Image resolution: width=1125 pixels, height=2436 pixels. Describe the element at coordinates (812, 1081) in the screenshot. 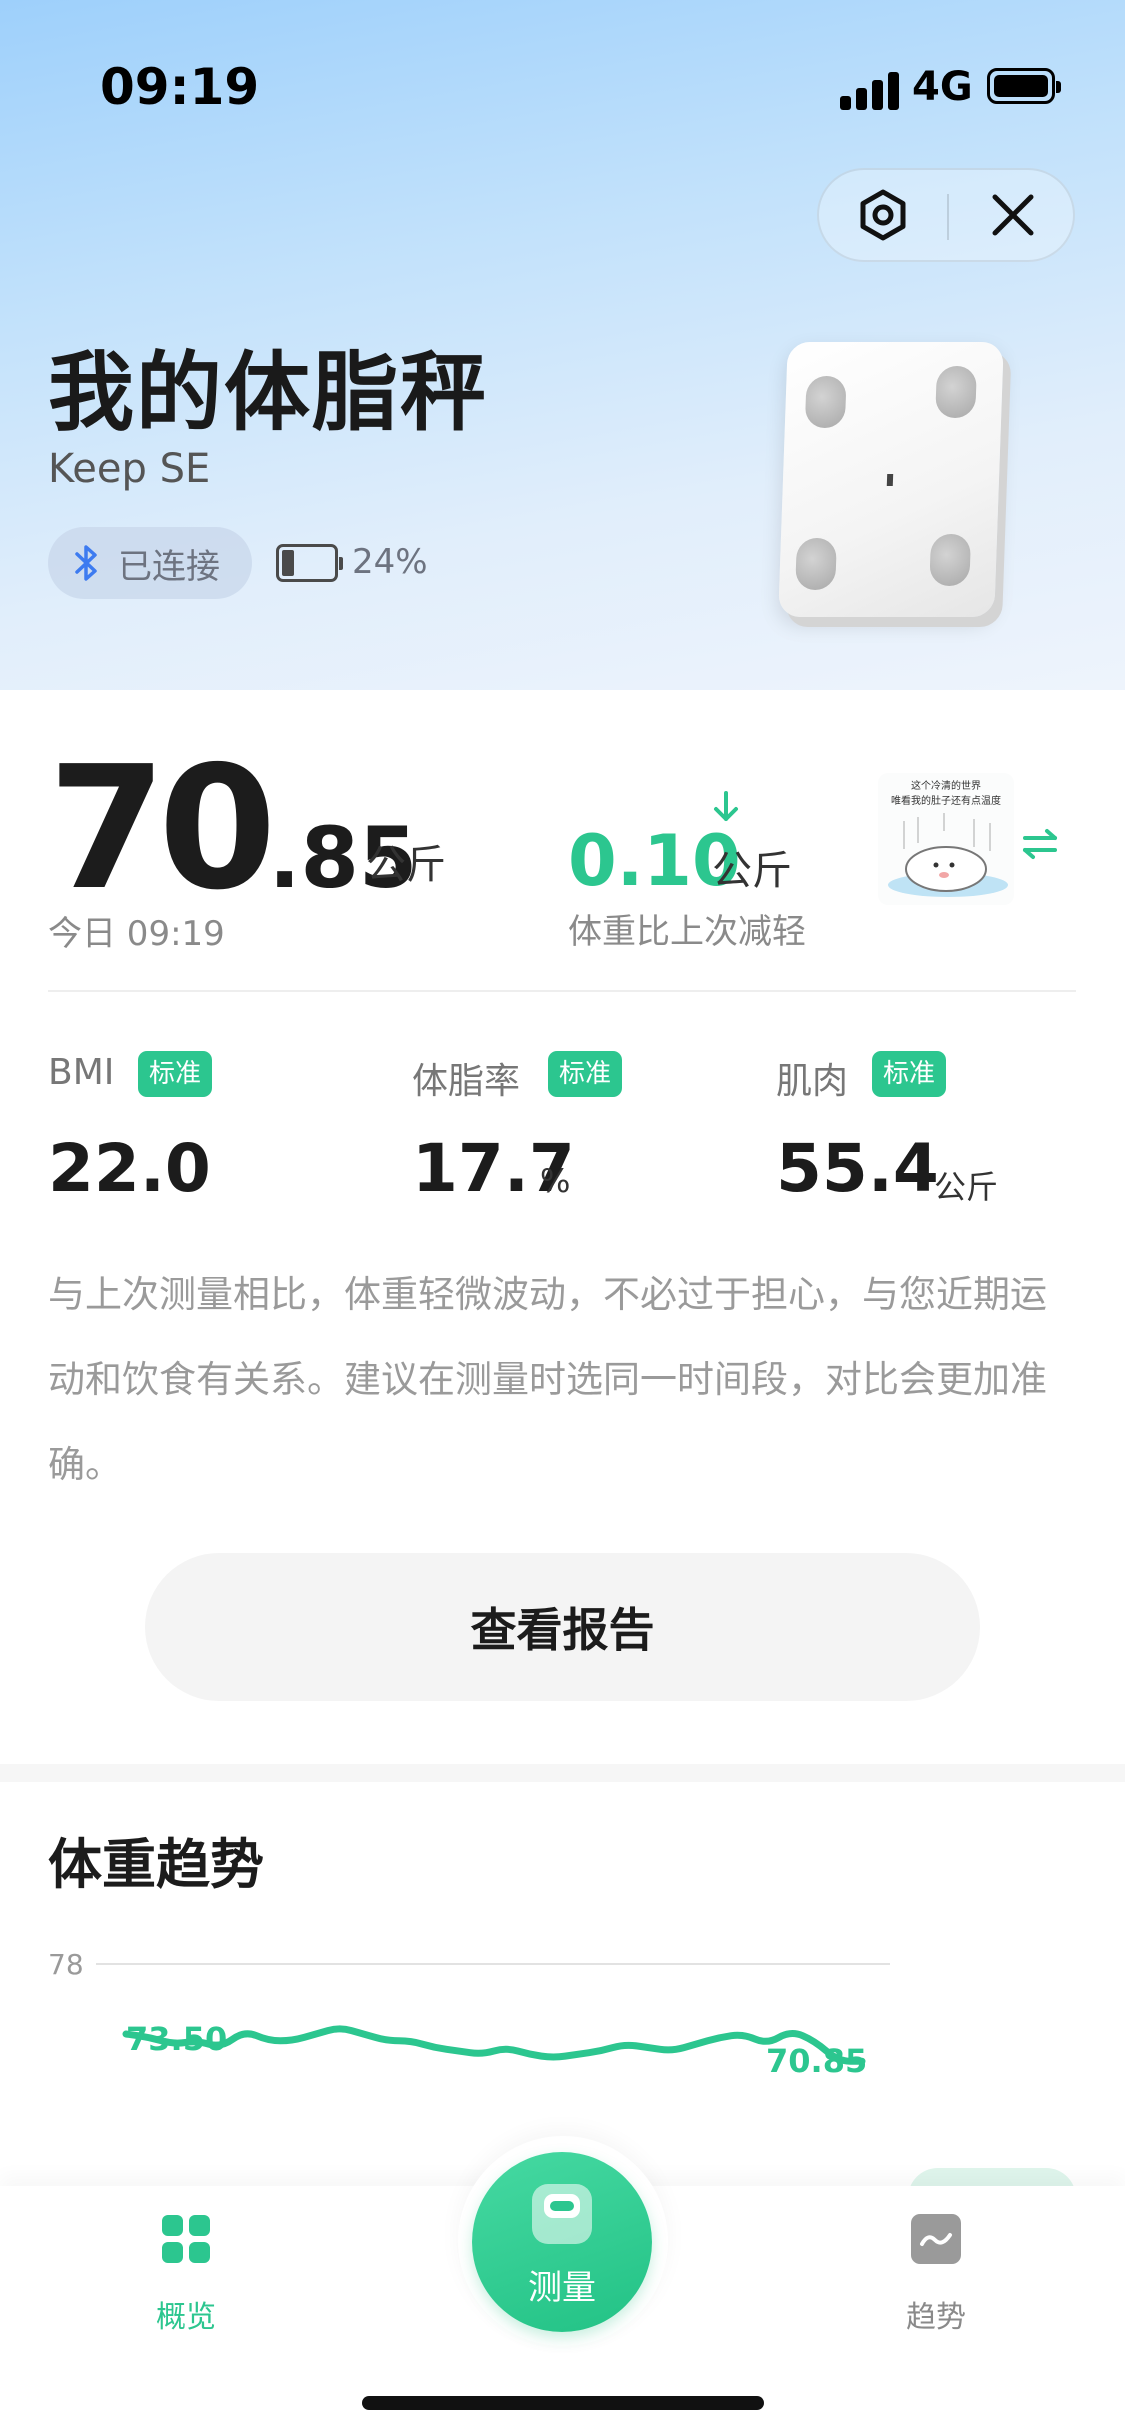

I see `metric-muscle-label: 肌肉` at that location.